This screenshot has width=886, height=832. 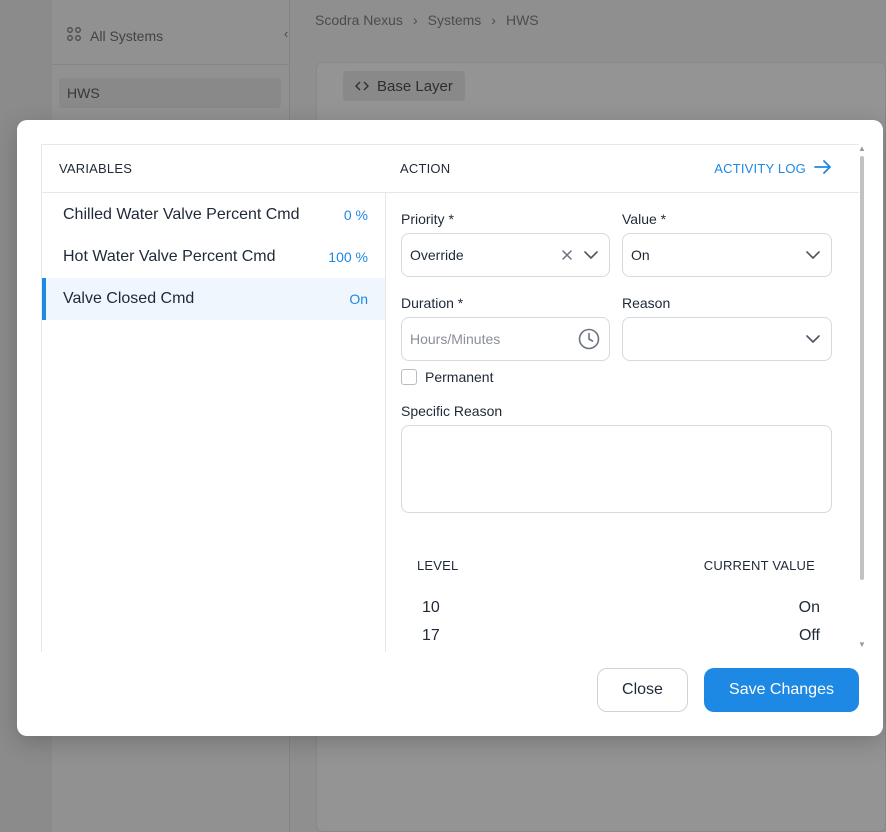 What do you see at coordinates (432, 303) in the screenshot?
I see `duration-label: Duration *` at bounding box center [432, 303].